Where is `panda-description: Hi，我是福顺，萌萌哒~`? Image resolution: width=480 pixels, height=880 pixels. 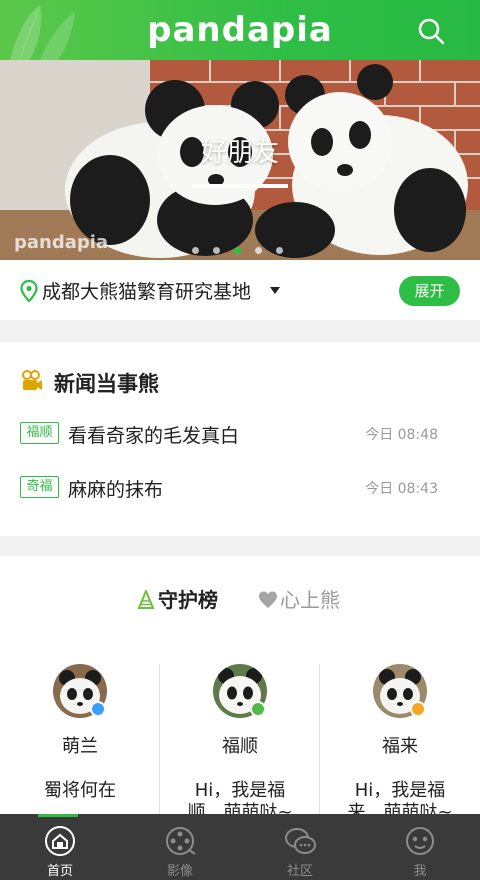 panda-description: Hi，我是福顺，萌萌哒~ is located at coordinates (240, 797).